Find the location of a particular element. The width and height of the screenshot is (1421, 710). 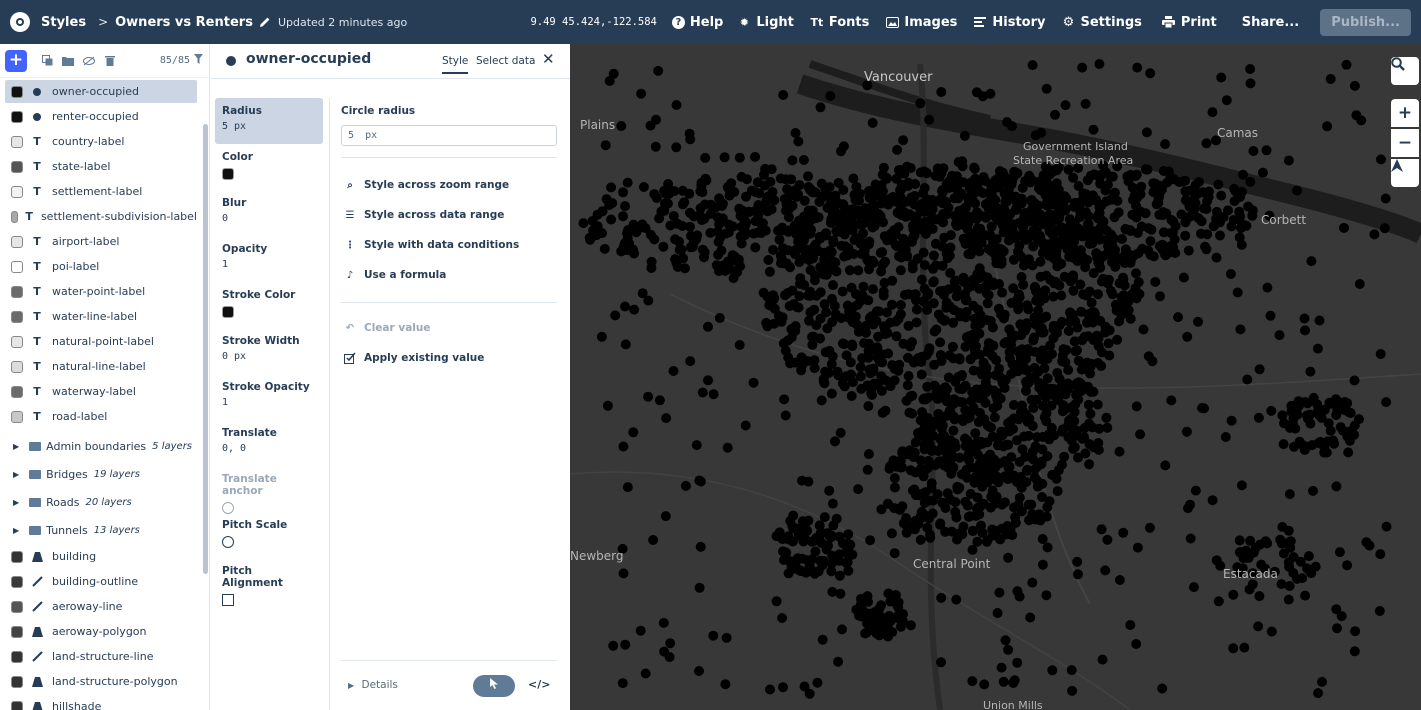

property-opacity: Opacity 1 is located at coordinates (269, 259).